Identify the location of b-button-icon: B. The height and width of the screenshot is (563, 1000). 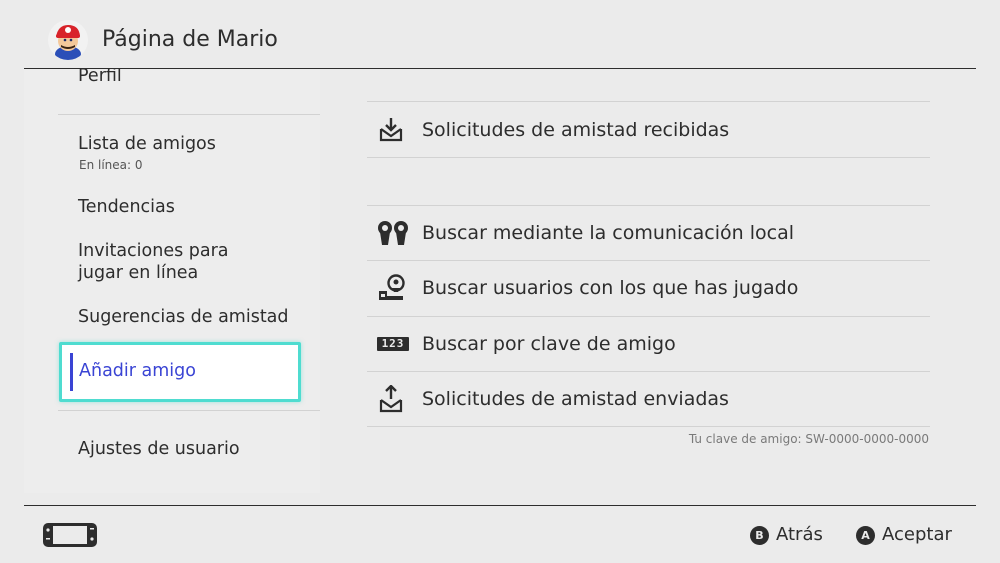
(759, 535).